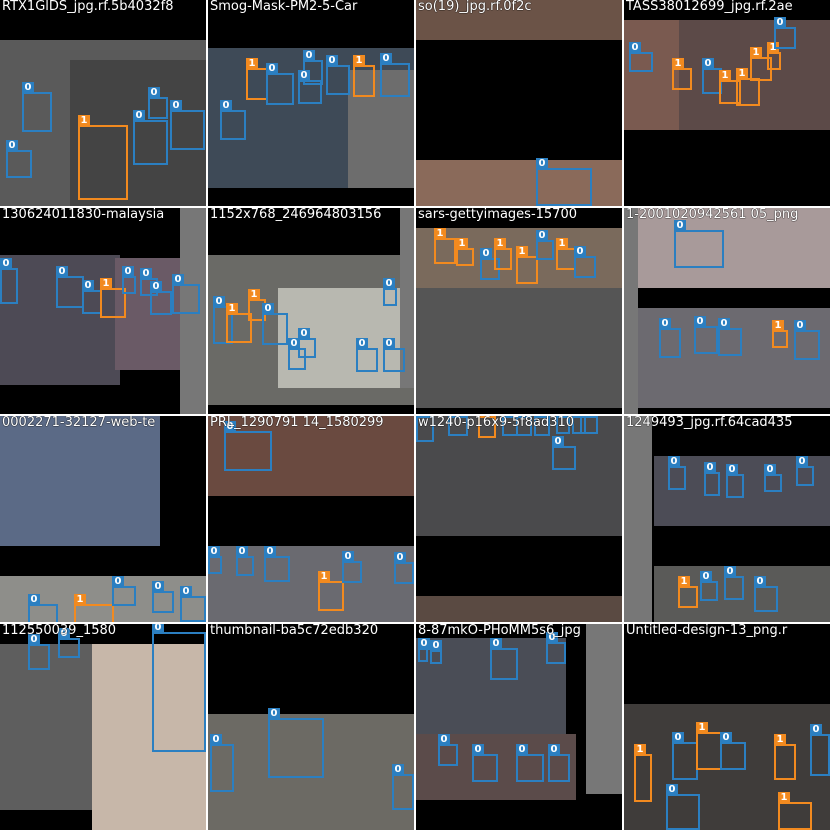 This screenshot has width=832, height=832. I want to click on mosaic-tile: 0 0 0 0 1 0 1-2001020942561 05_png, so click(727, 311).